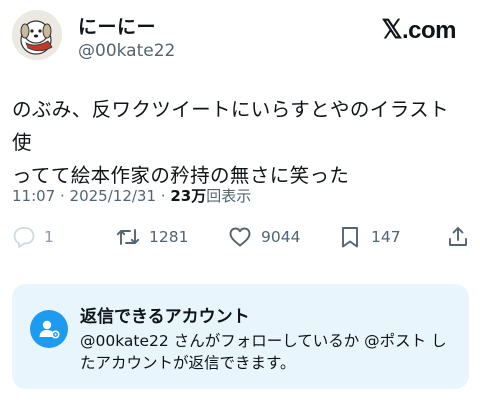  I want to click on retweet-count: 1281, so click(169, 237).